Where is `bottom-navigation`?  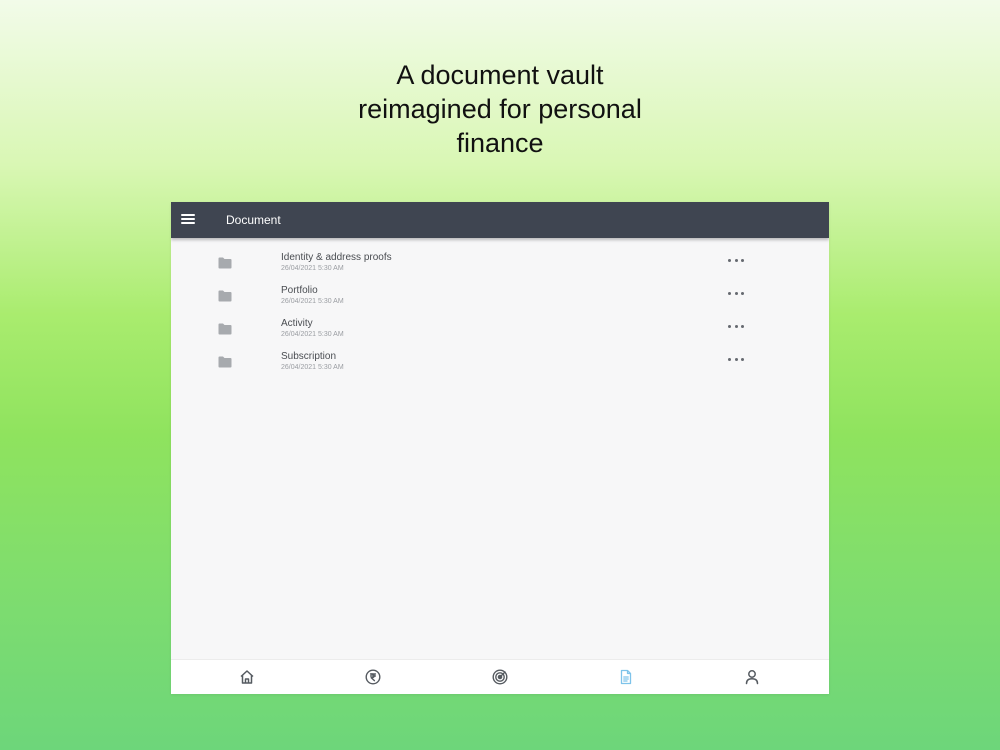 bottom-navigation is located at coordinates (500, 676).